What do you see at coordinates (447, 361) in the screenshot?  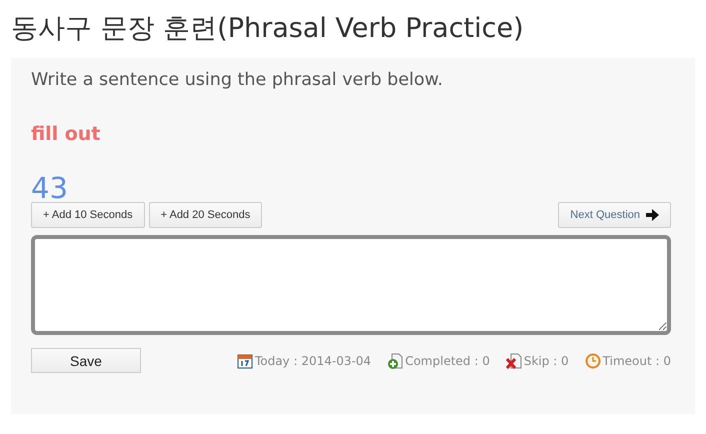 I see `stat-label: Completed : 0` at bounding box center [447, 361].